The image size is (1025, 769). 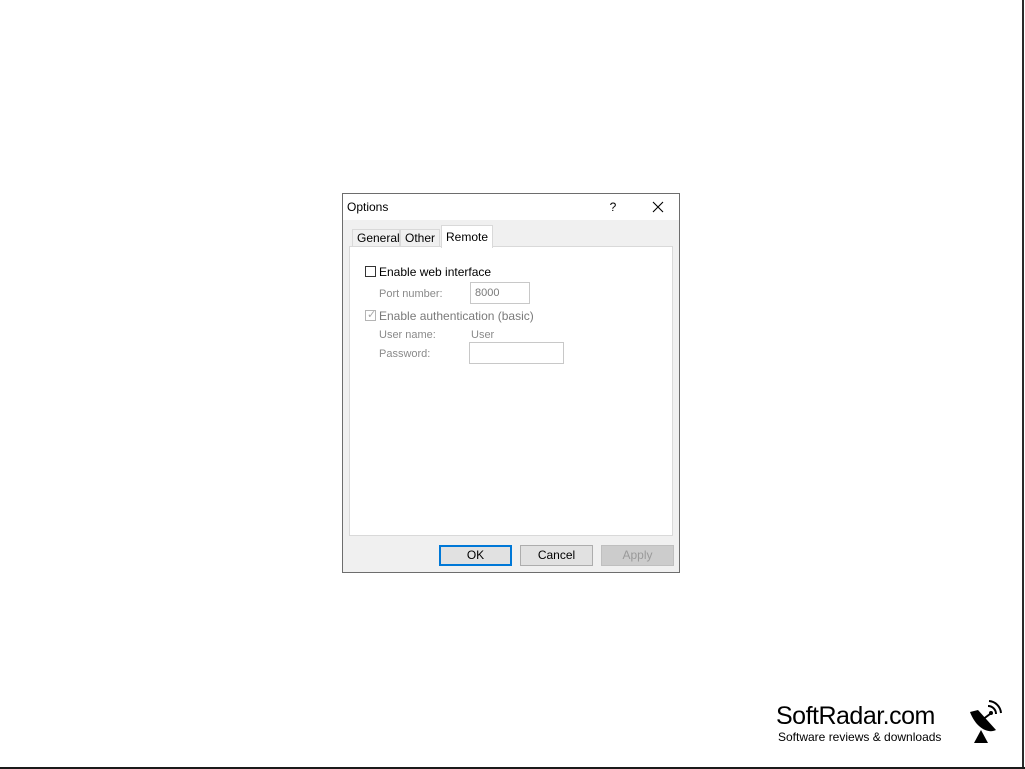 I want to click on tab-other: Other, so click(x=420, y=238).